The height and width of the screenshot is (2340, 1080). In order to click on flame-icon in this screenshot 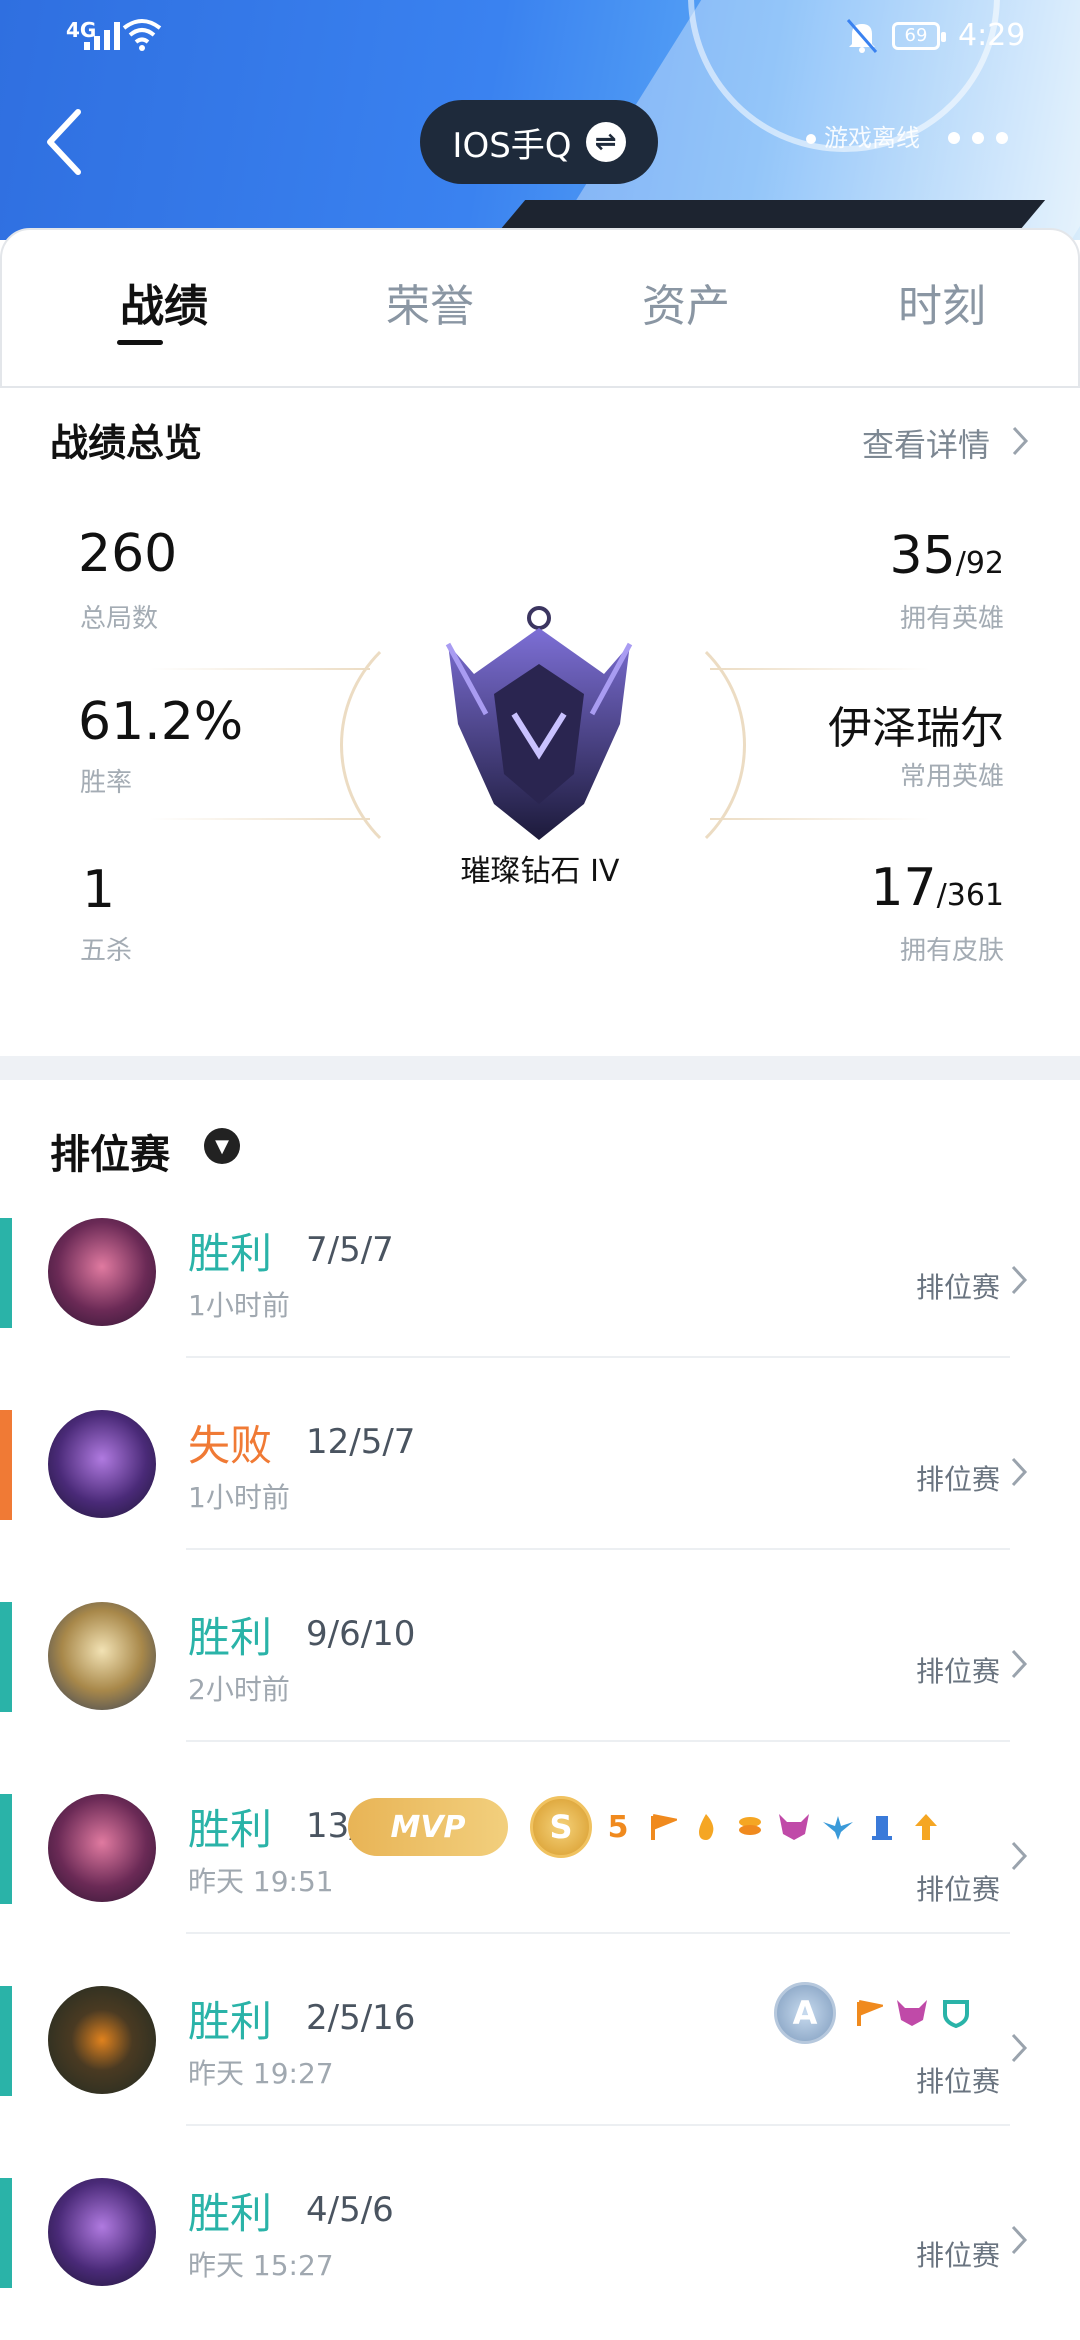, I will do `click(706, 1827)`.